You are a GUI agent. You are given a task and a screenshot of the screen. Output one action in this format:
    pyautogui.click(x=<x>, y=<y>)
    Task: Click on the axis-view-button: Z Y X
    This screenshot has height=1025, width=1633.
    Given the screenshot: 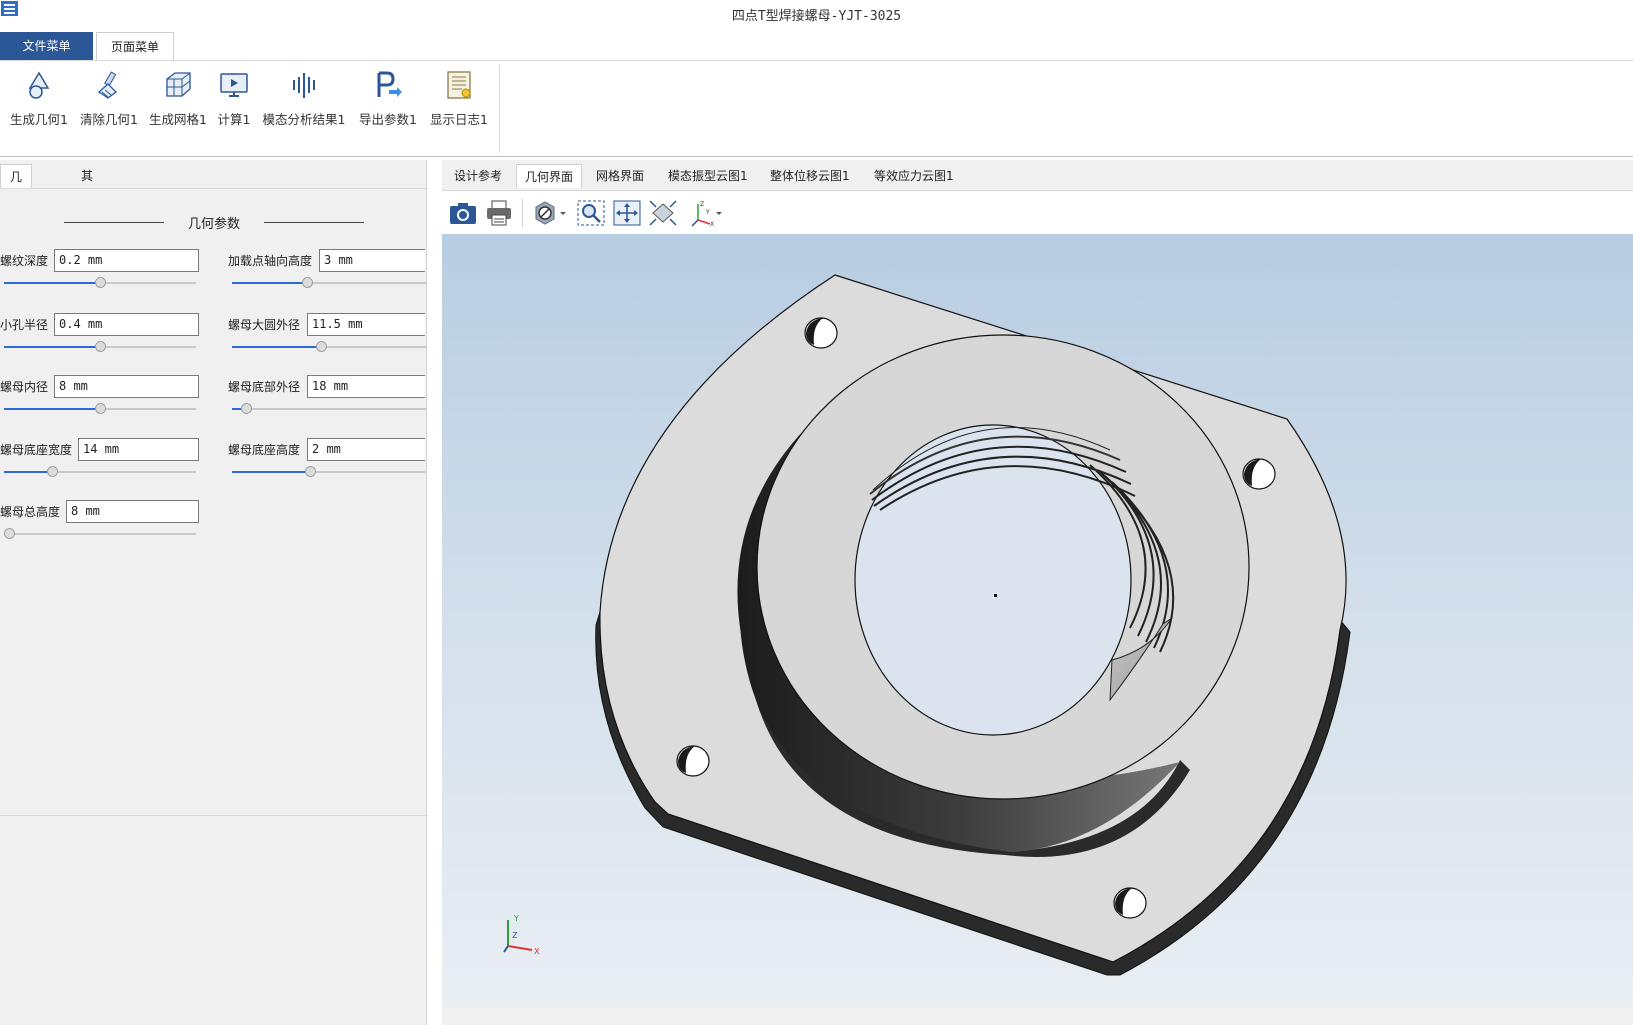 What is the action you would take?
    pyautogui.click(x=706, y=213)
    